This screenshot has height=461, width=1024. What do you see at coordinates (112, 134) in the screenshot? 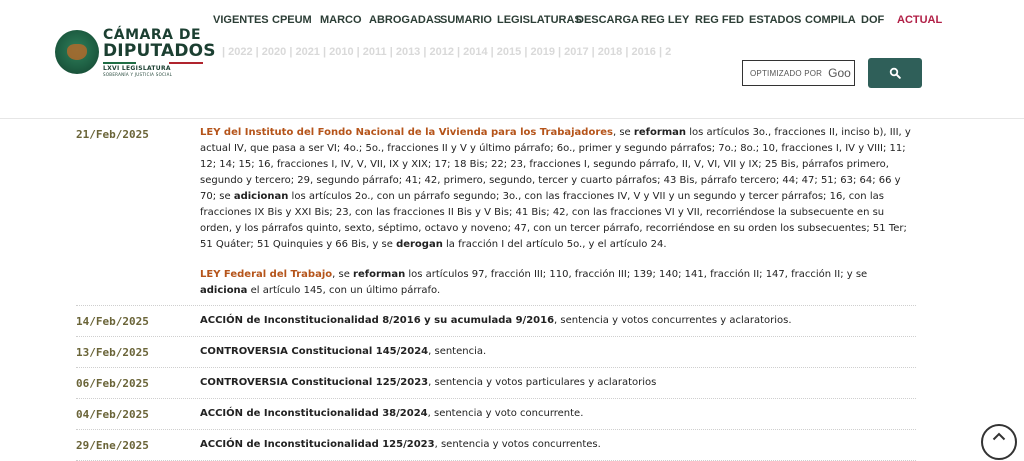
I see `entry-date: 21/Feb/2025` at bounding box center [112, 134].